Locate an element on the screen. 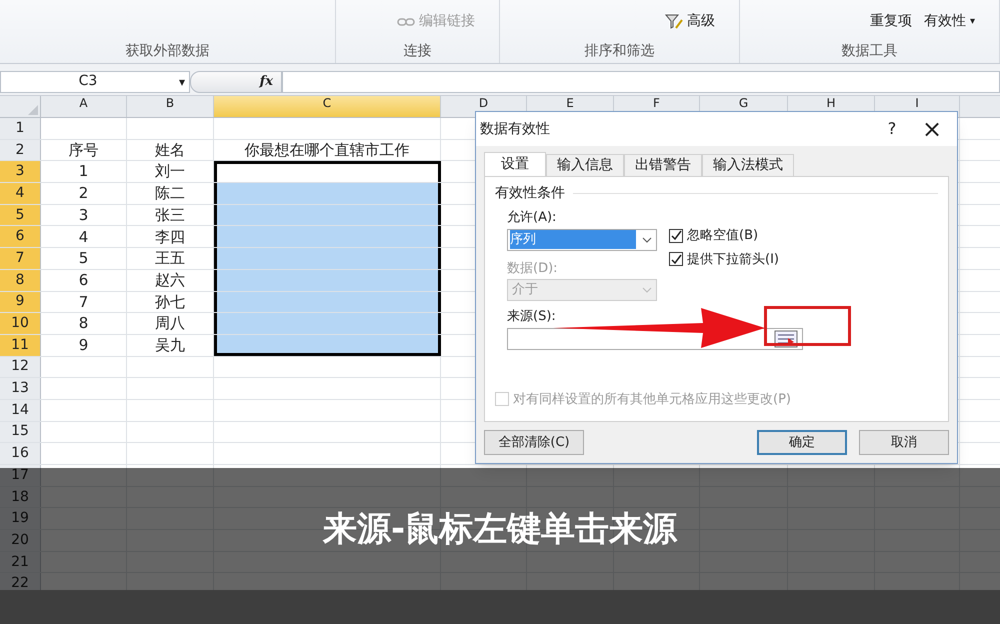 This screenshot has width=1000, height=624. cell-text: 孙七 is located at coordinates (170, 302).